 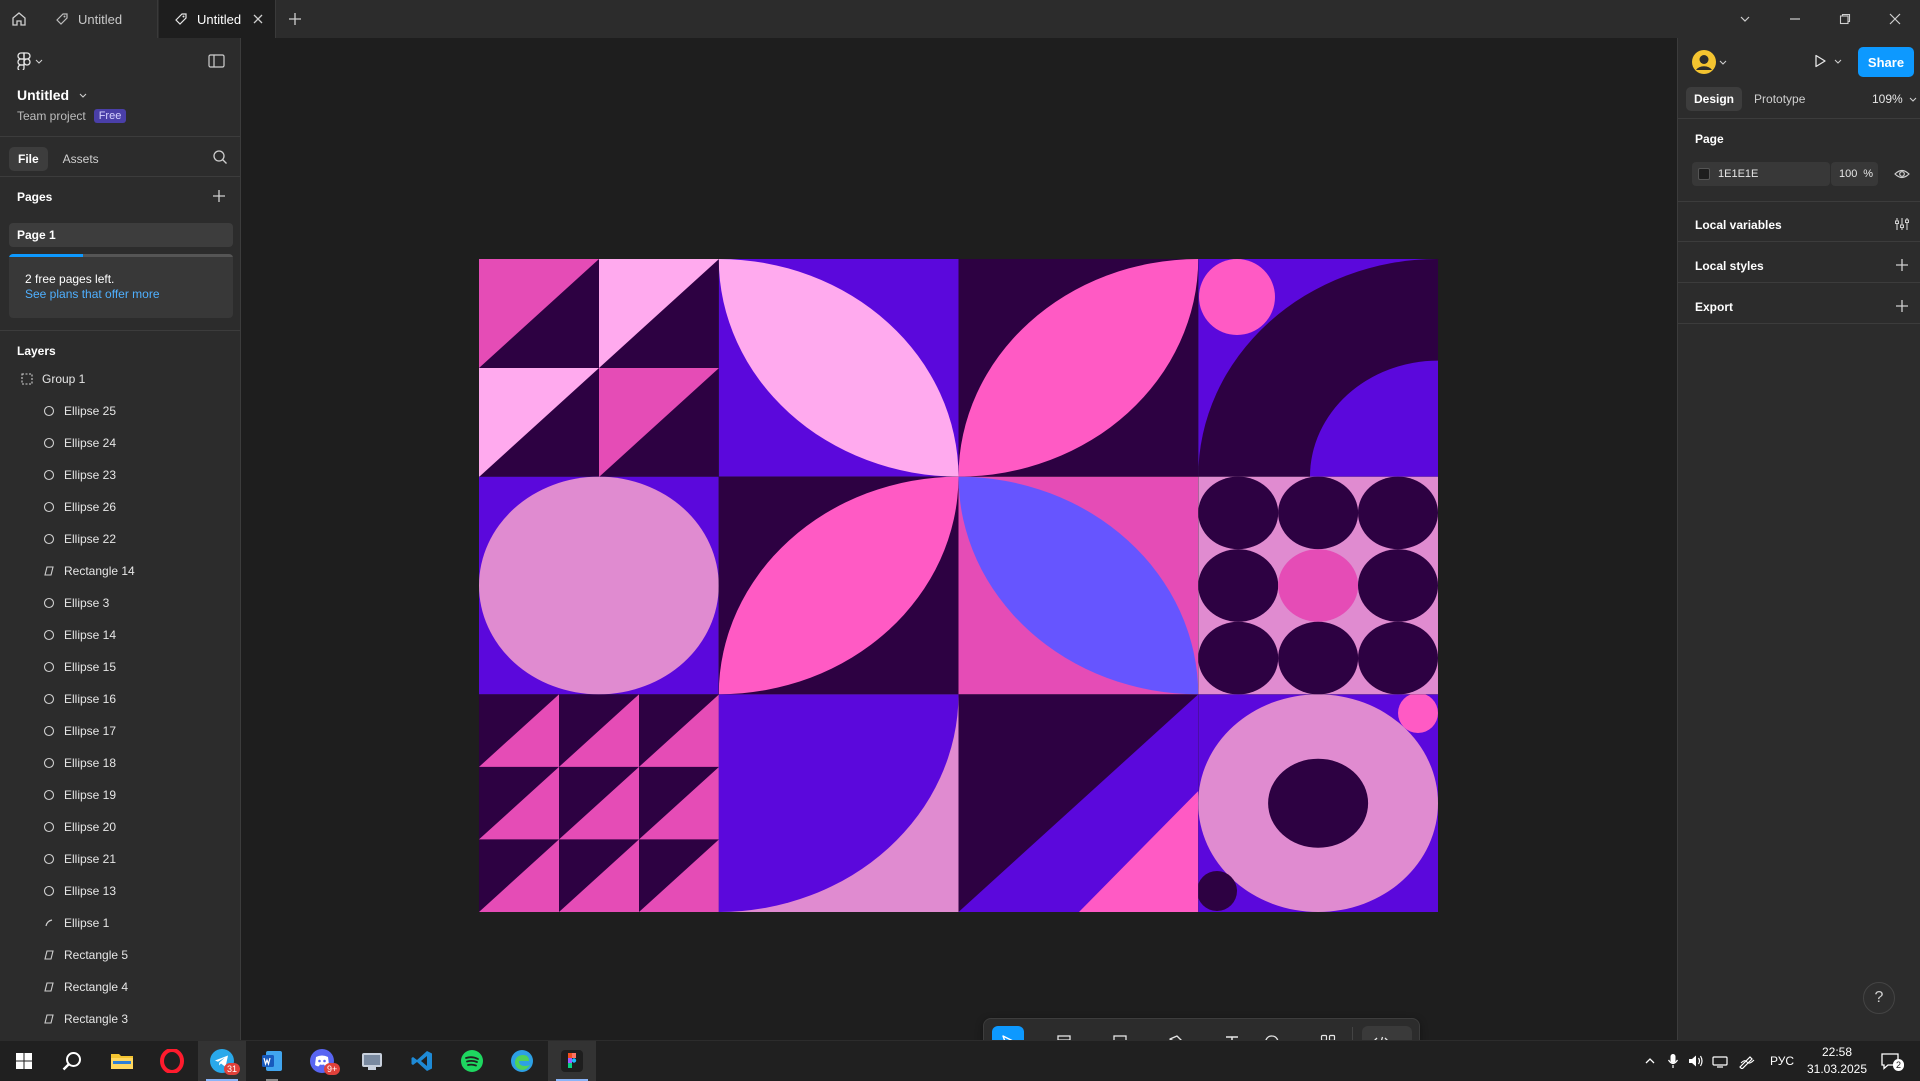 I want to click on tab-file: File, so click(x=28, y=159).